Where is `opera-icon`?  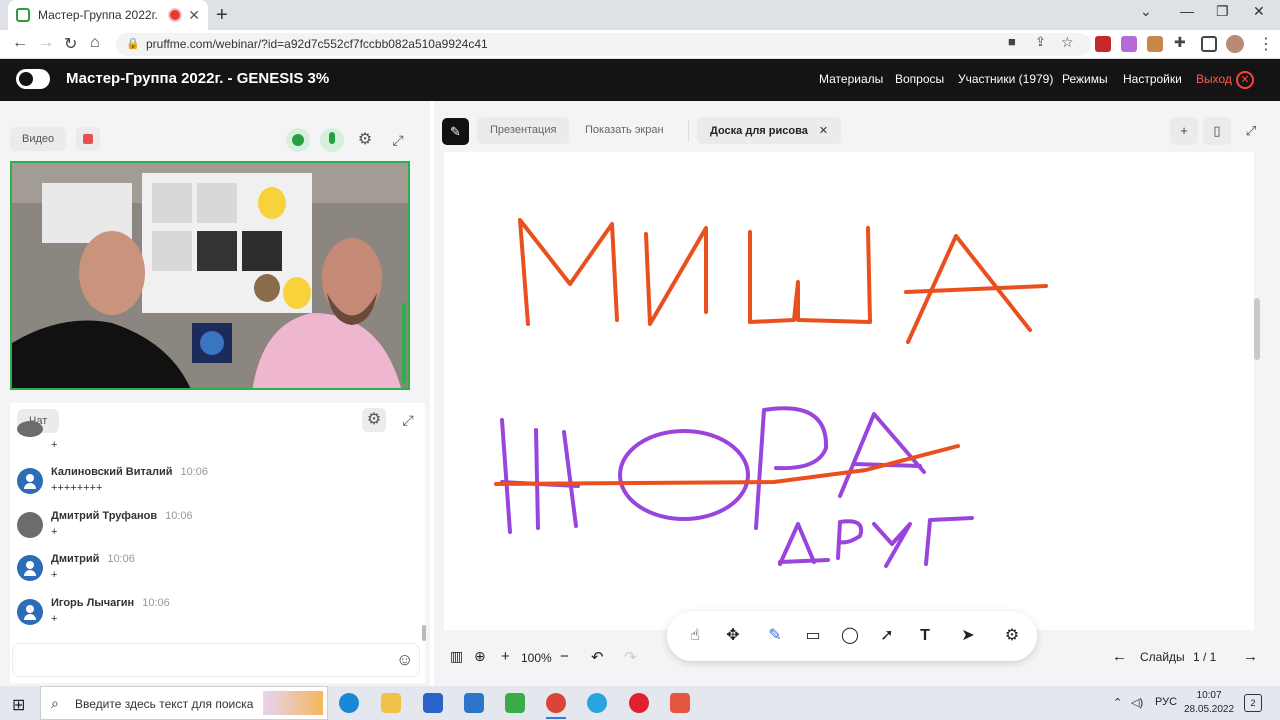
opera-icon is located at coordinates (639, 703).